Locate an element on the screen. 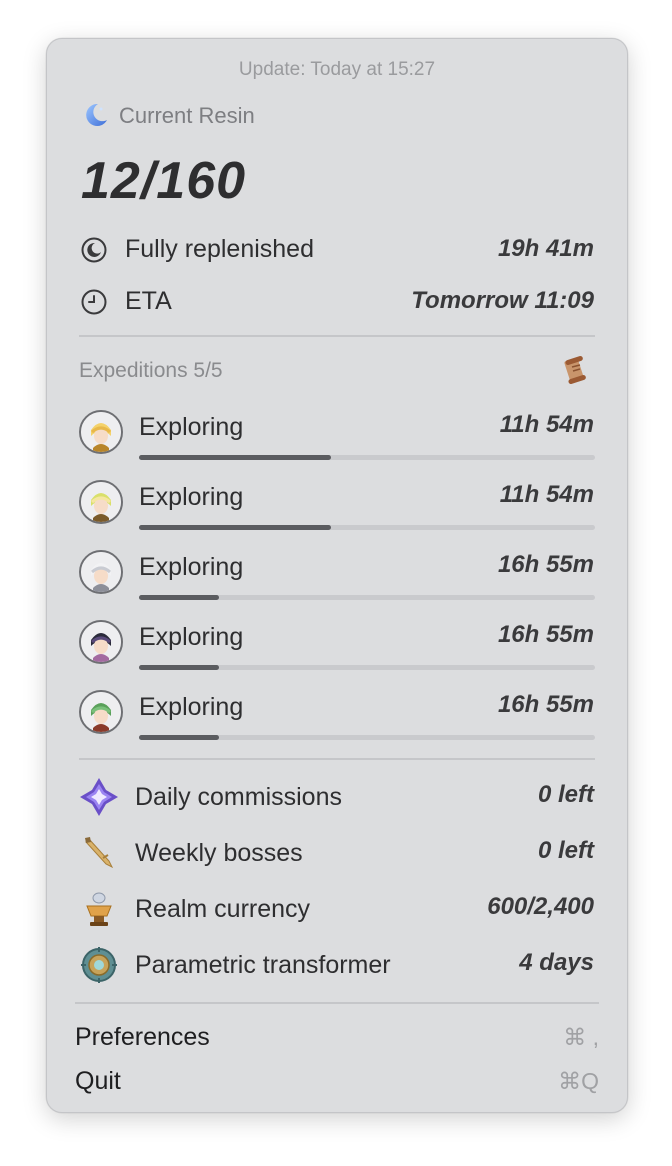 The image size is (672, 1166). teapot-icon is located at coordinates (99, 909).